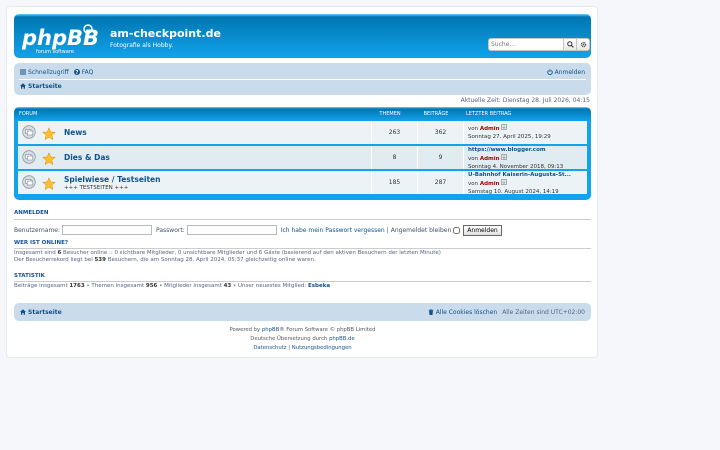 The image size is (720, 450). Describe the element at coordinates (227, 286) in the screenshot. I see `stats-members: 43` at that location.